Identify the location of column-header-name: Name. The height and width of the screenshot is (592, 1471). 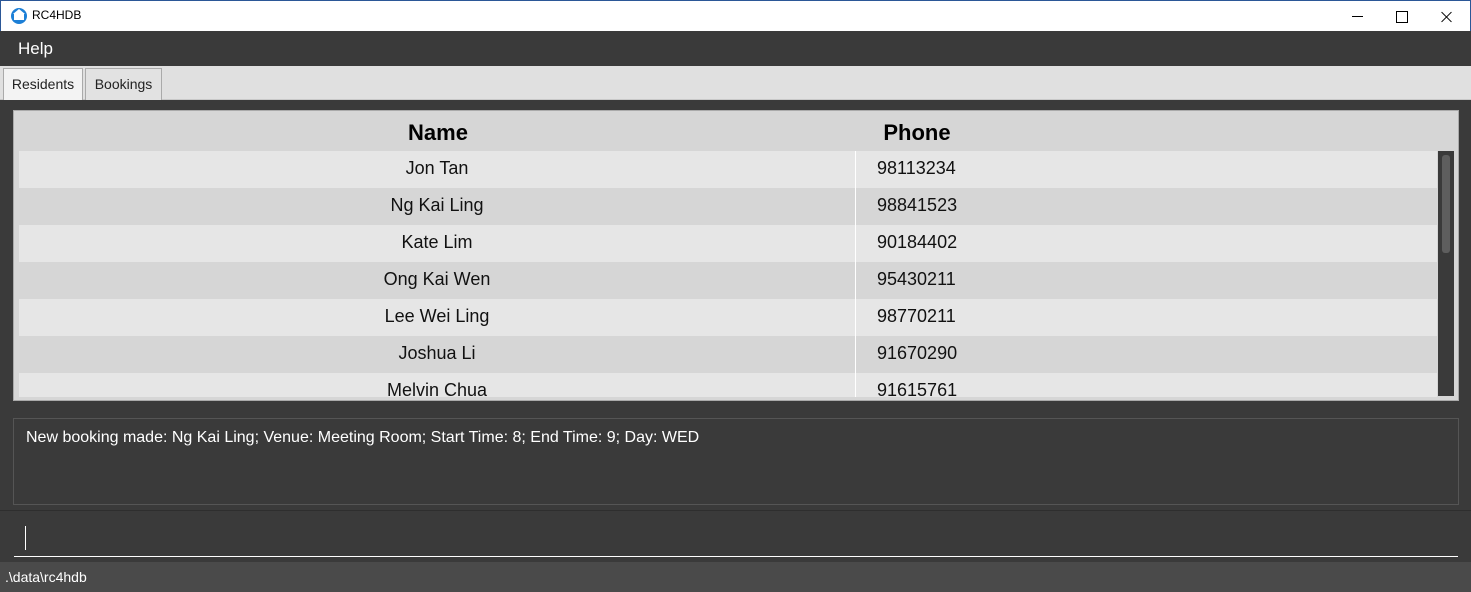
(438, 133).